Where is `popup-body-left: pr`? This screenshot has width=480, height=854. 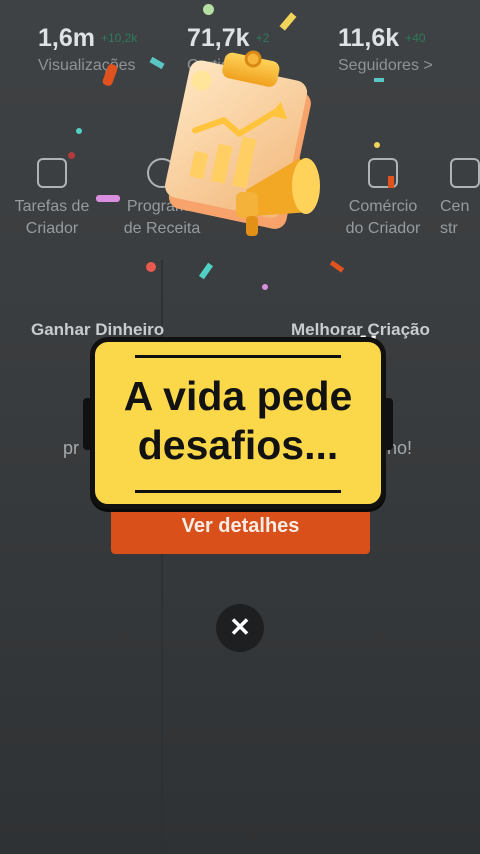
popup-body-left: pr is located at coordinates (71, 448).